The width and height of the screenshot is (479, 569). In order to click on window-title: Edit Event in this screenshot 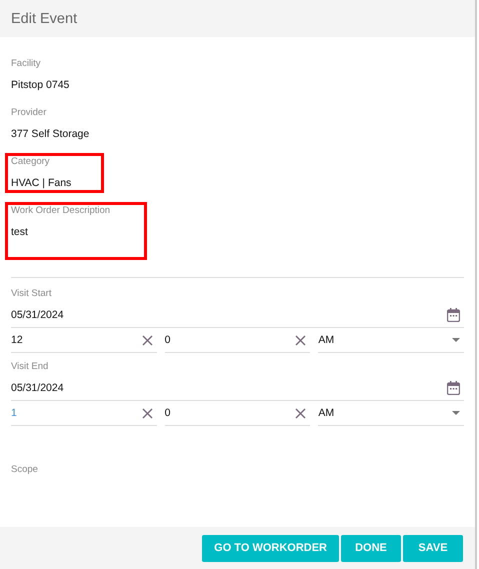, I will do `click(44, 18)`.